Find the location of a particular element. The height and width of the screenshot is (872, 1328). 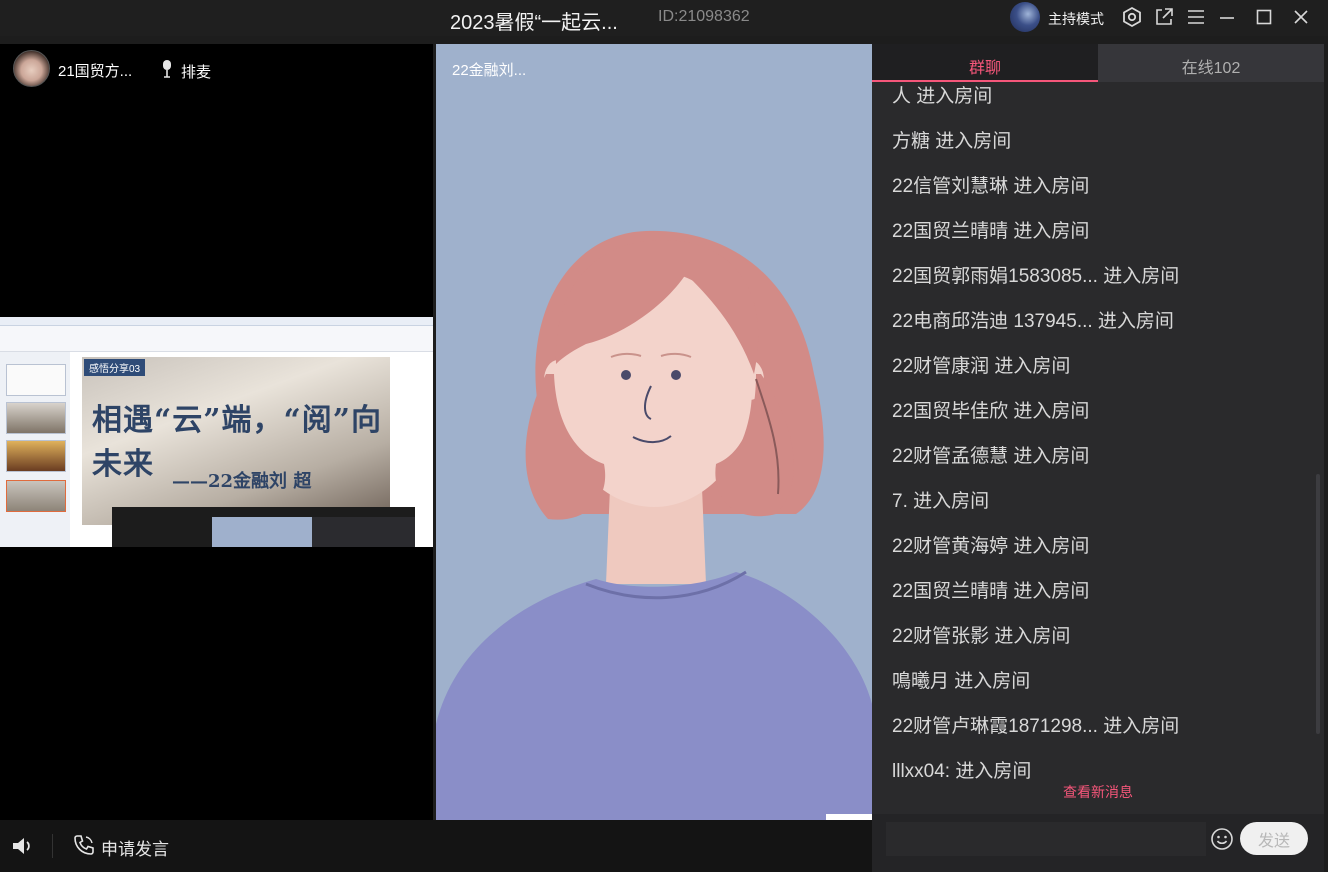

title-bar: 2023暑假“一起云... ID:21098362 主持模式 is located at coordinates (664, 18).